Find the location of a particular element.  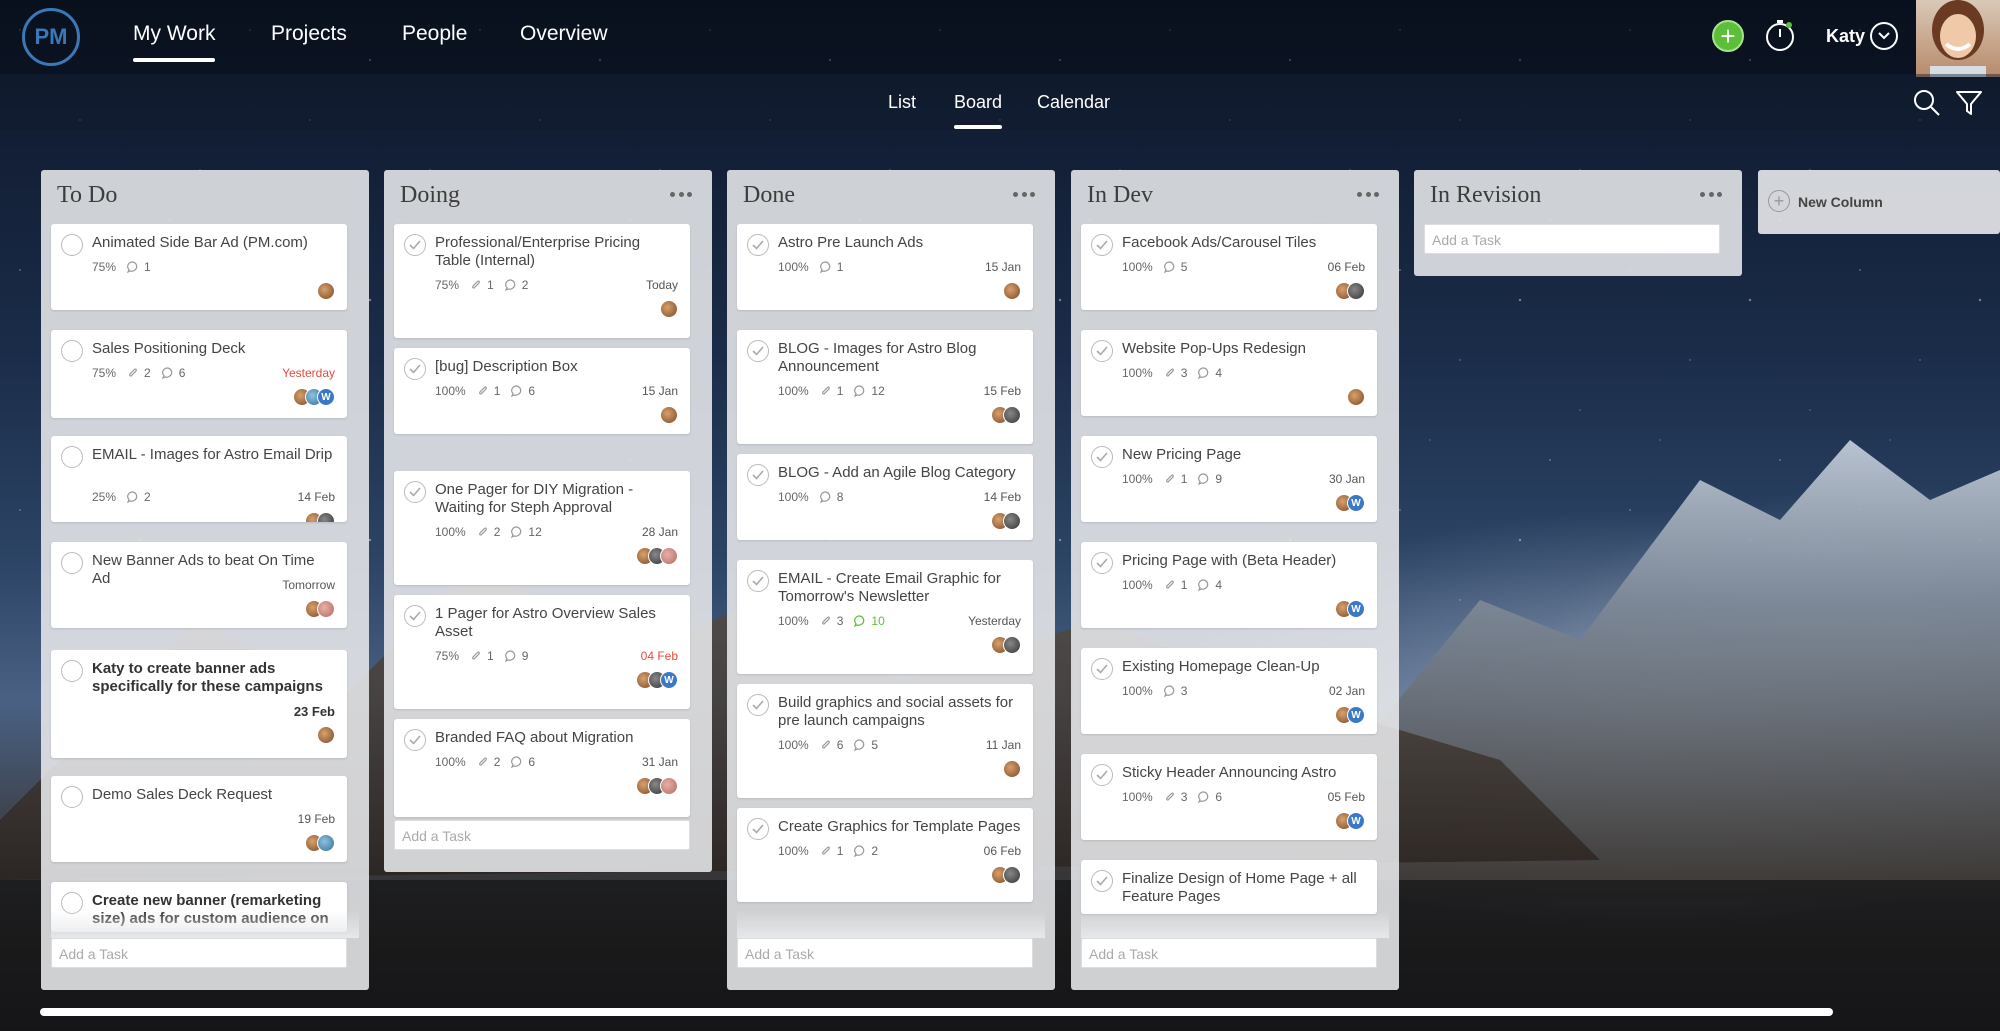

task-title: Sales Positioning Deck is located at coordinates (213, 349).